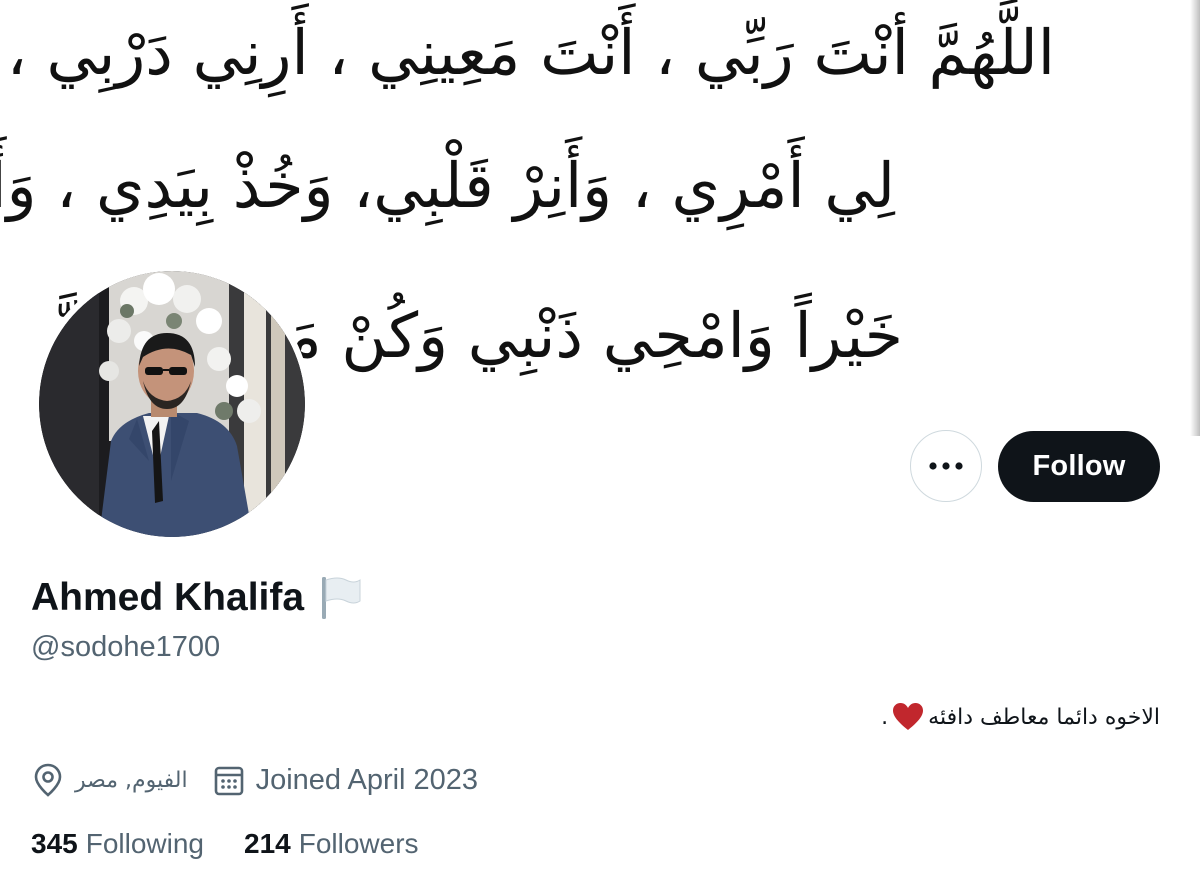  I want to click on follow-button: Follow, so click(1079, 466).